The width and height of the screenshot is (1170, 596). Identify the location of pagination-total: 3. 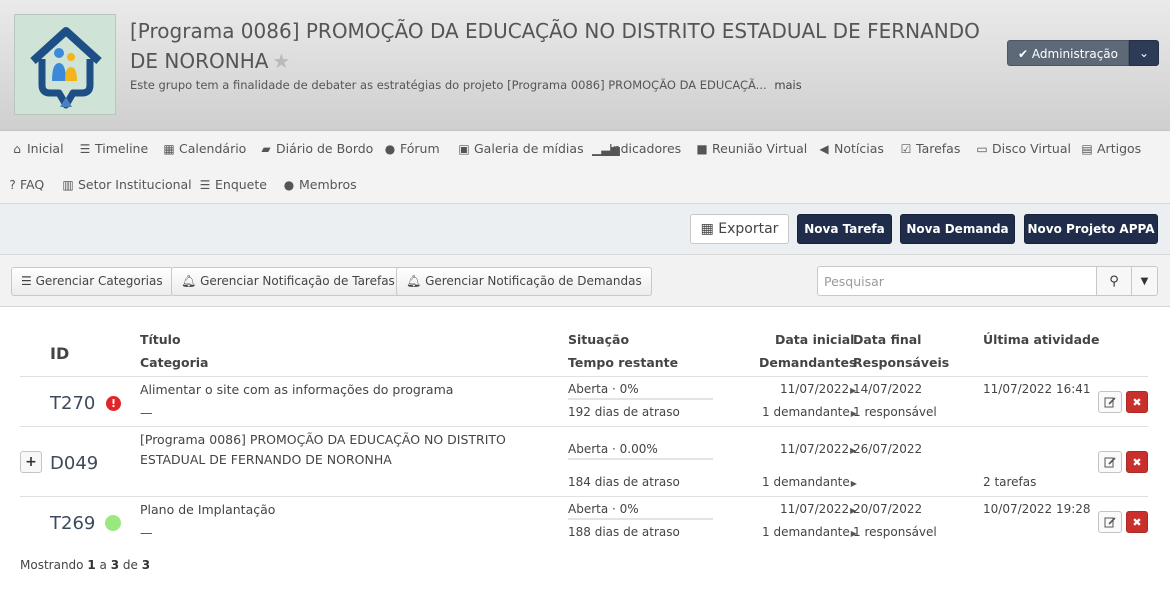
(146, 565).